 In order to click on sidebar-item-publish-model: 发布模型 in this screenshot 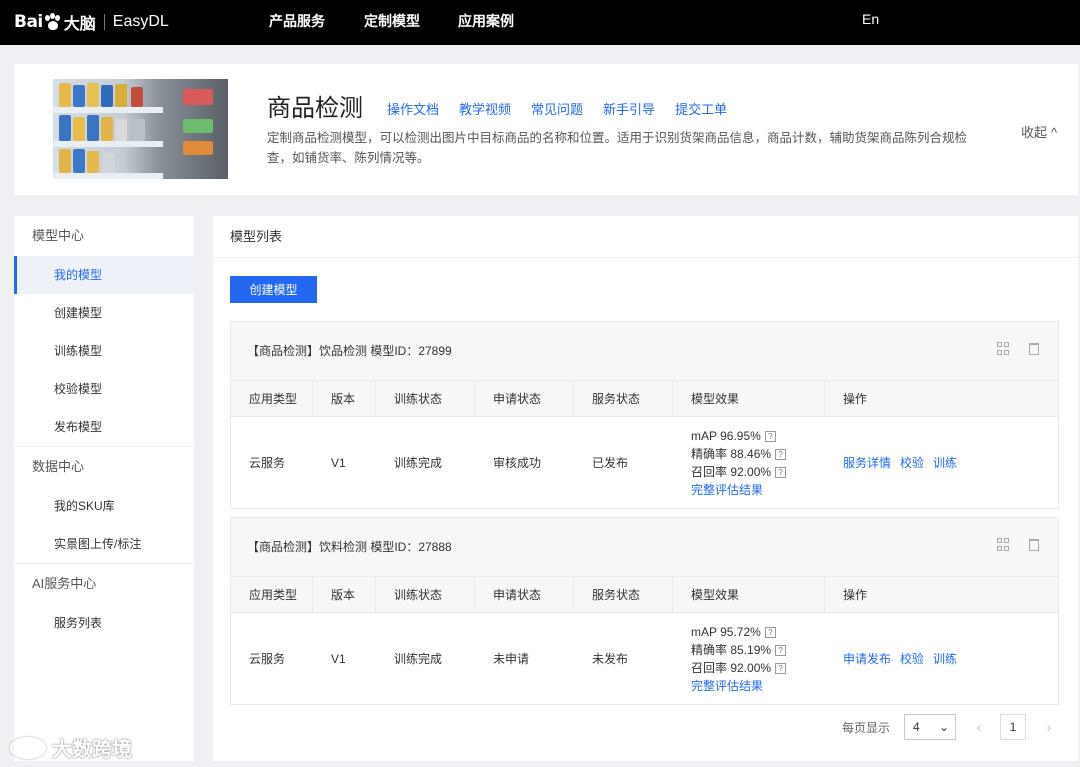, I will do `click(104, 427)`.